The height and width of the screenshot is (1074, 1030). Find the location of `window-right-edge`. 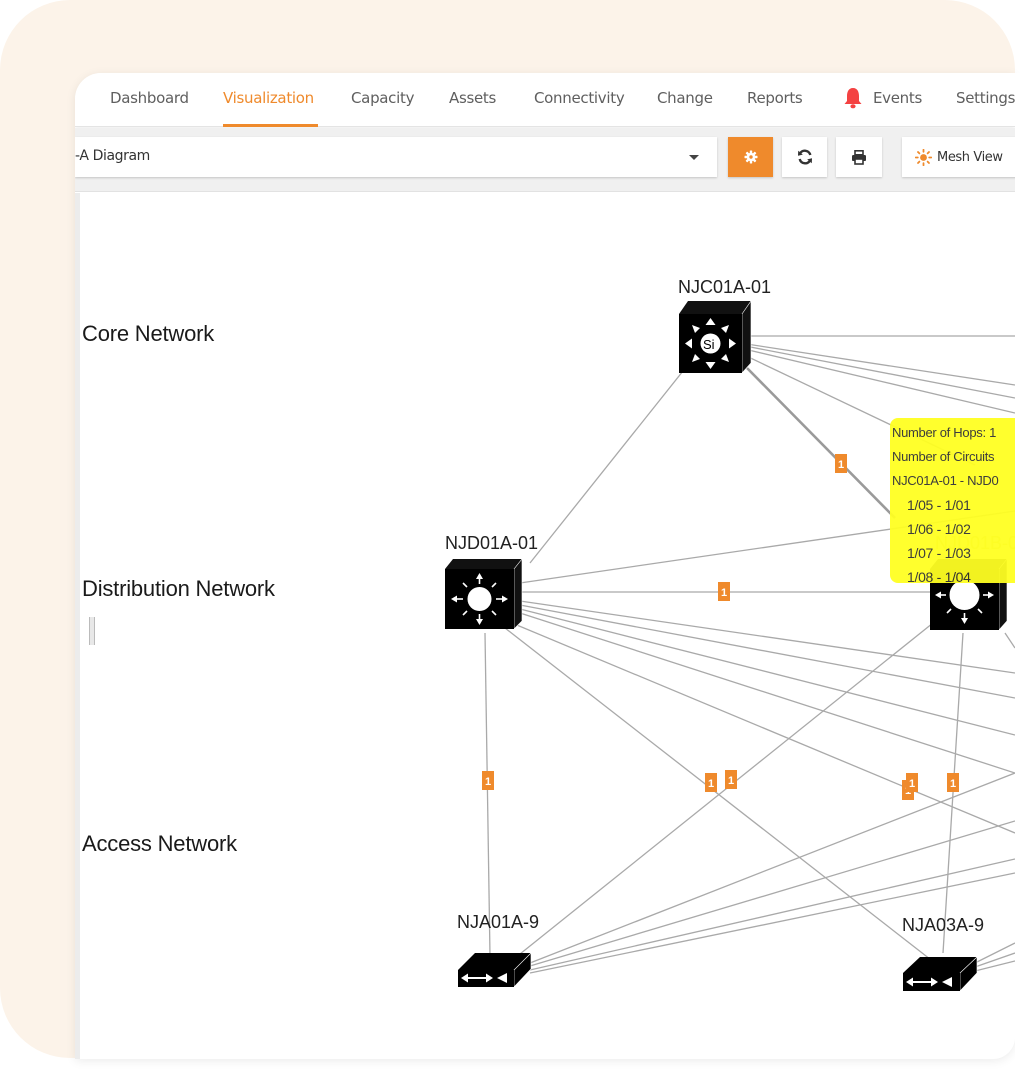

window-right-edge is located at coordinates (1022, 566).